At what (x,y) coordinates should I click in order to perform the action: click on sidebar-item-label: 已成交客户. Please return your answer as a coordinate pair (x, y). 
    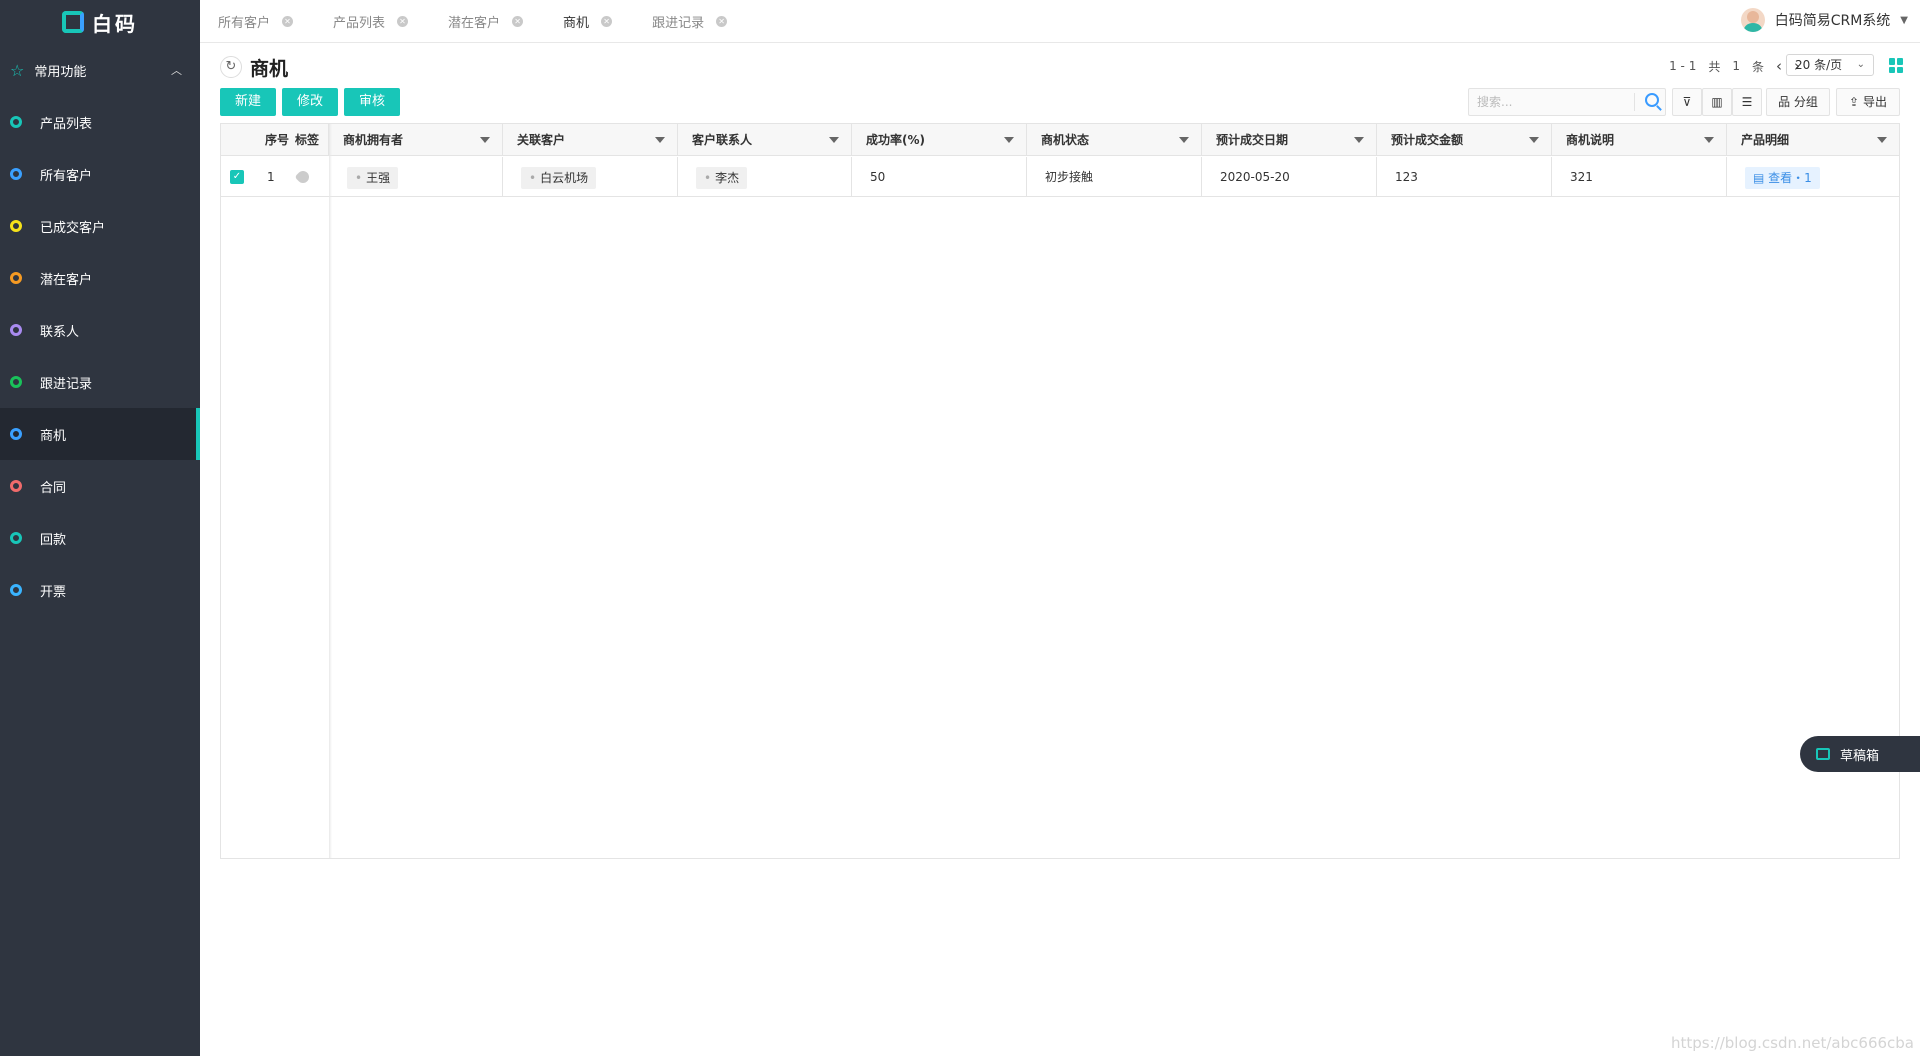
    Looking at the image, I should click on (73, 228).